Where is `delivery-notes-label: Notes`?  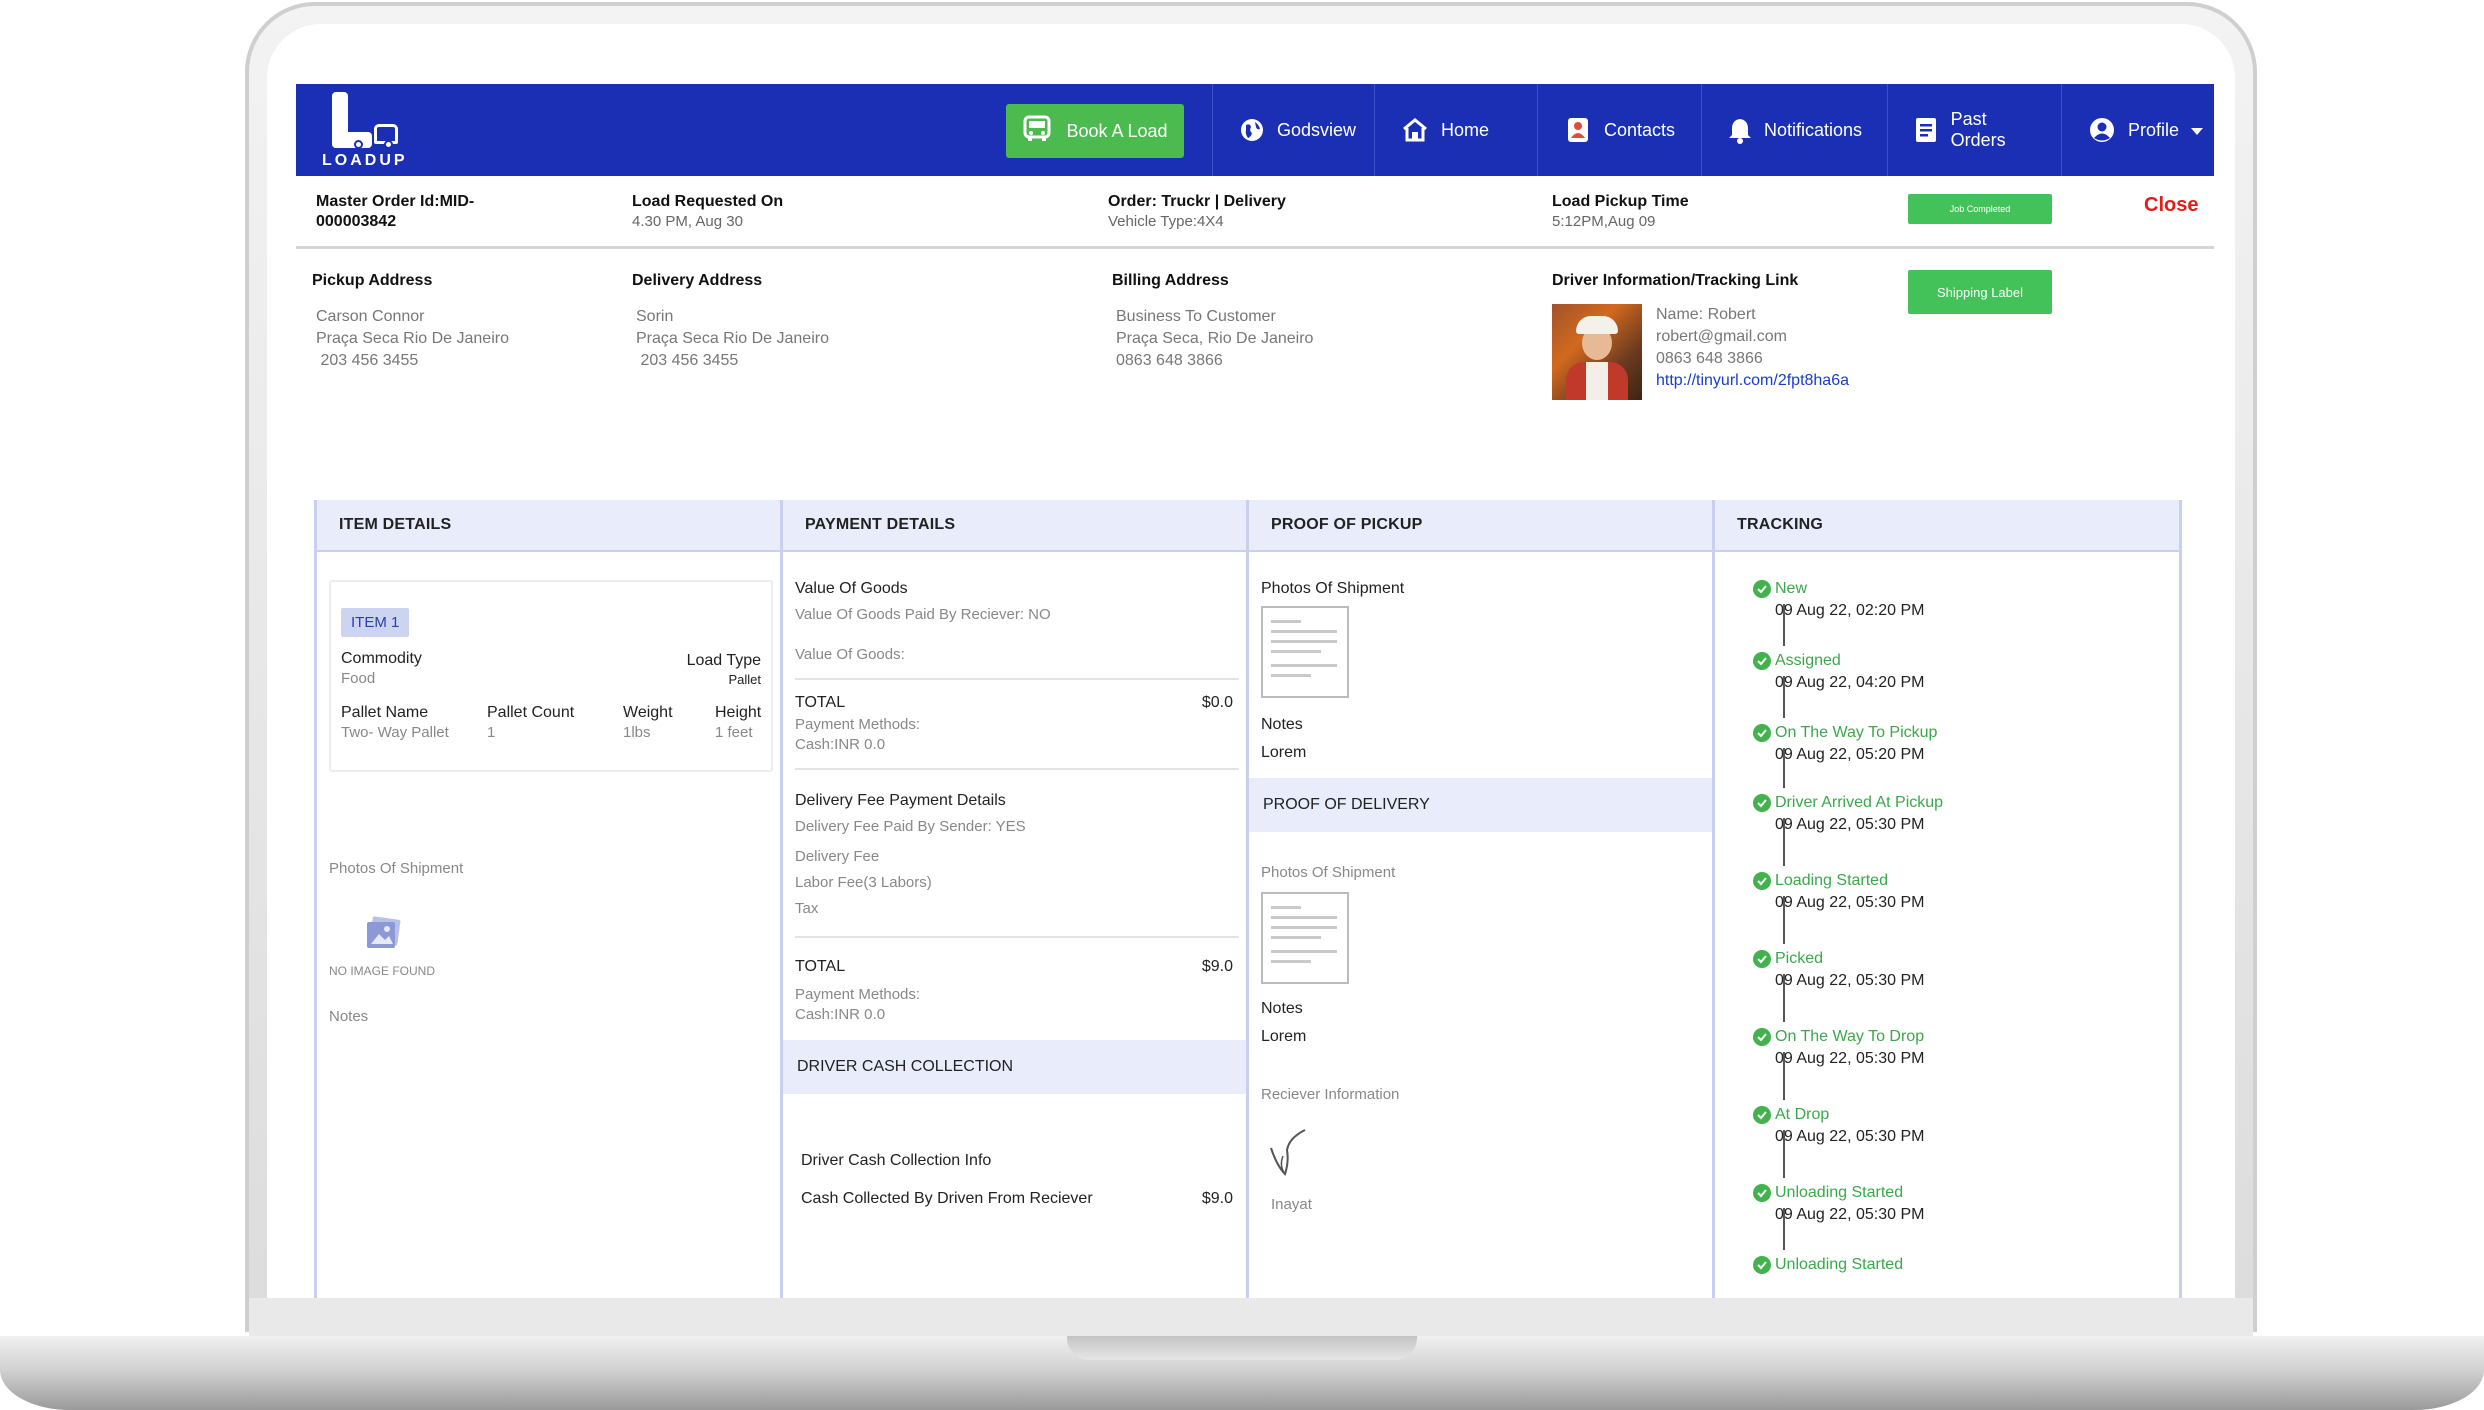 delivery-notes-label: Notes is located at coordinates (1282, 1008).